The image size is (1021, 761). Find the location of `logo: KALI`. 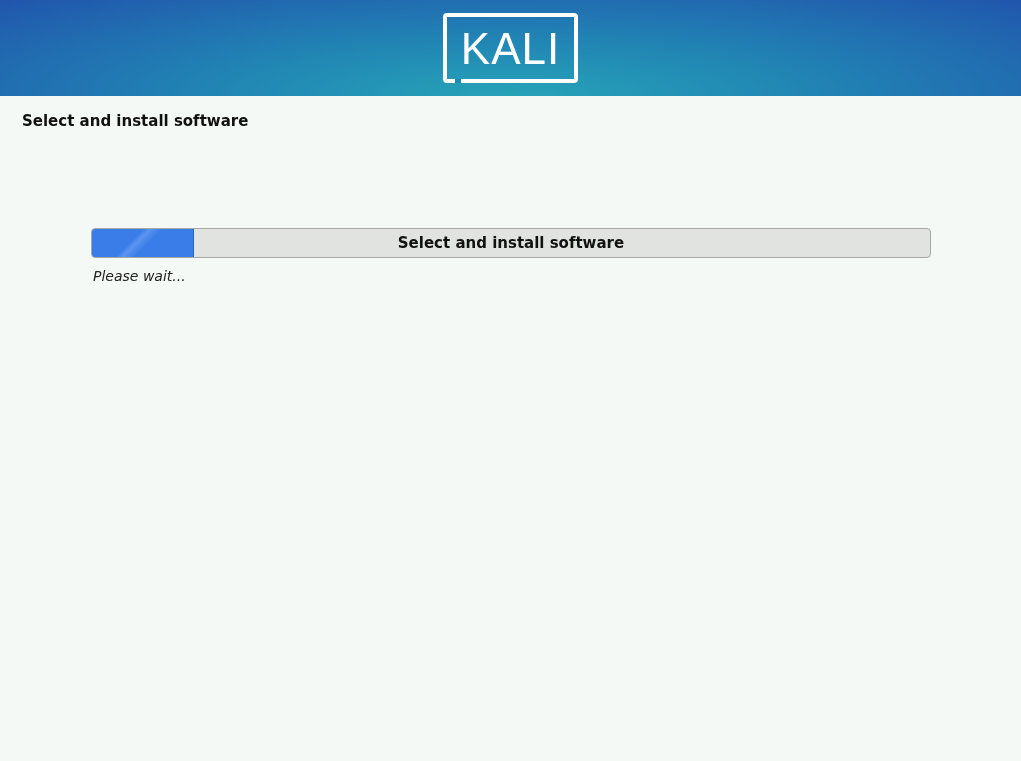

logo: KALI is located at coordinates (510, 48).